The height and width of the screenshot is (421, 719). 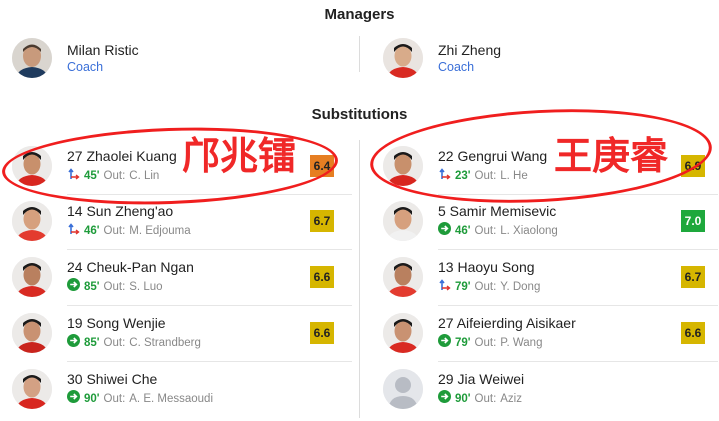 What do you see at coordinates (529, 231) in the screenshot?
I see `player-out-name: L. Xiaolong` at bounding box center [529, 231].